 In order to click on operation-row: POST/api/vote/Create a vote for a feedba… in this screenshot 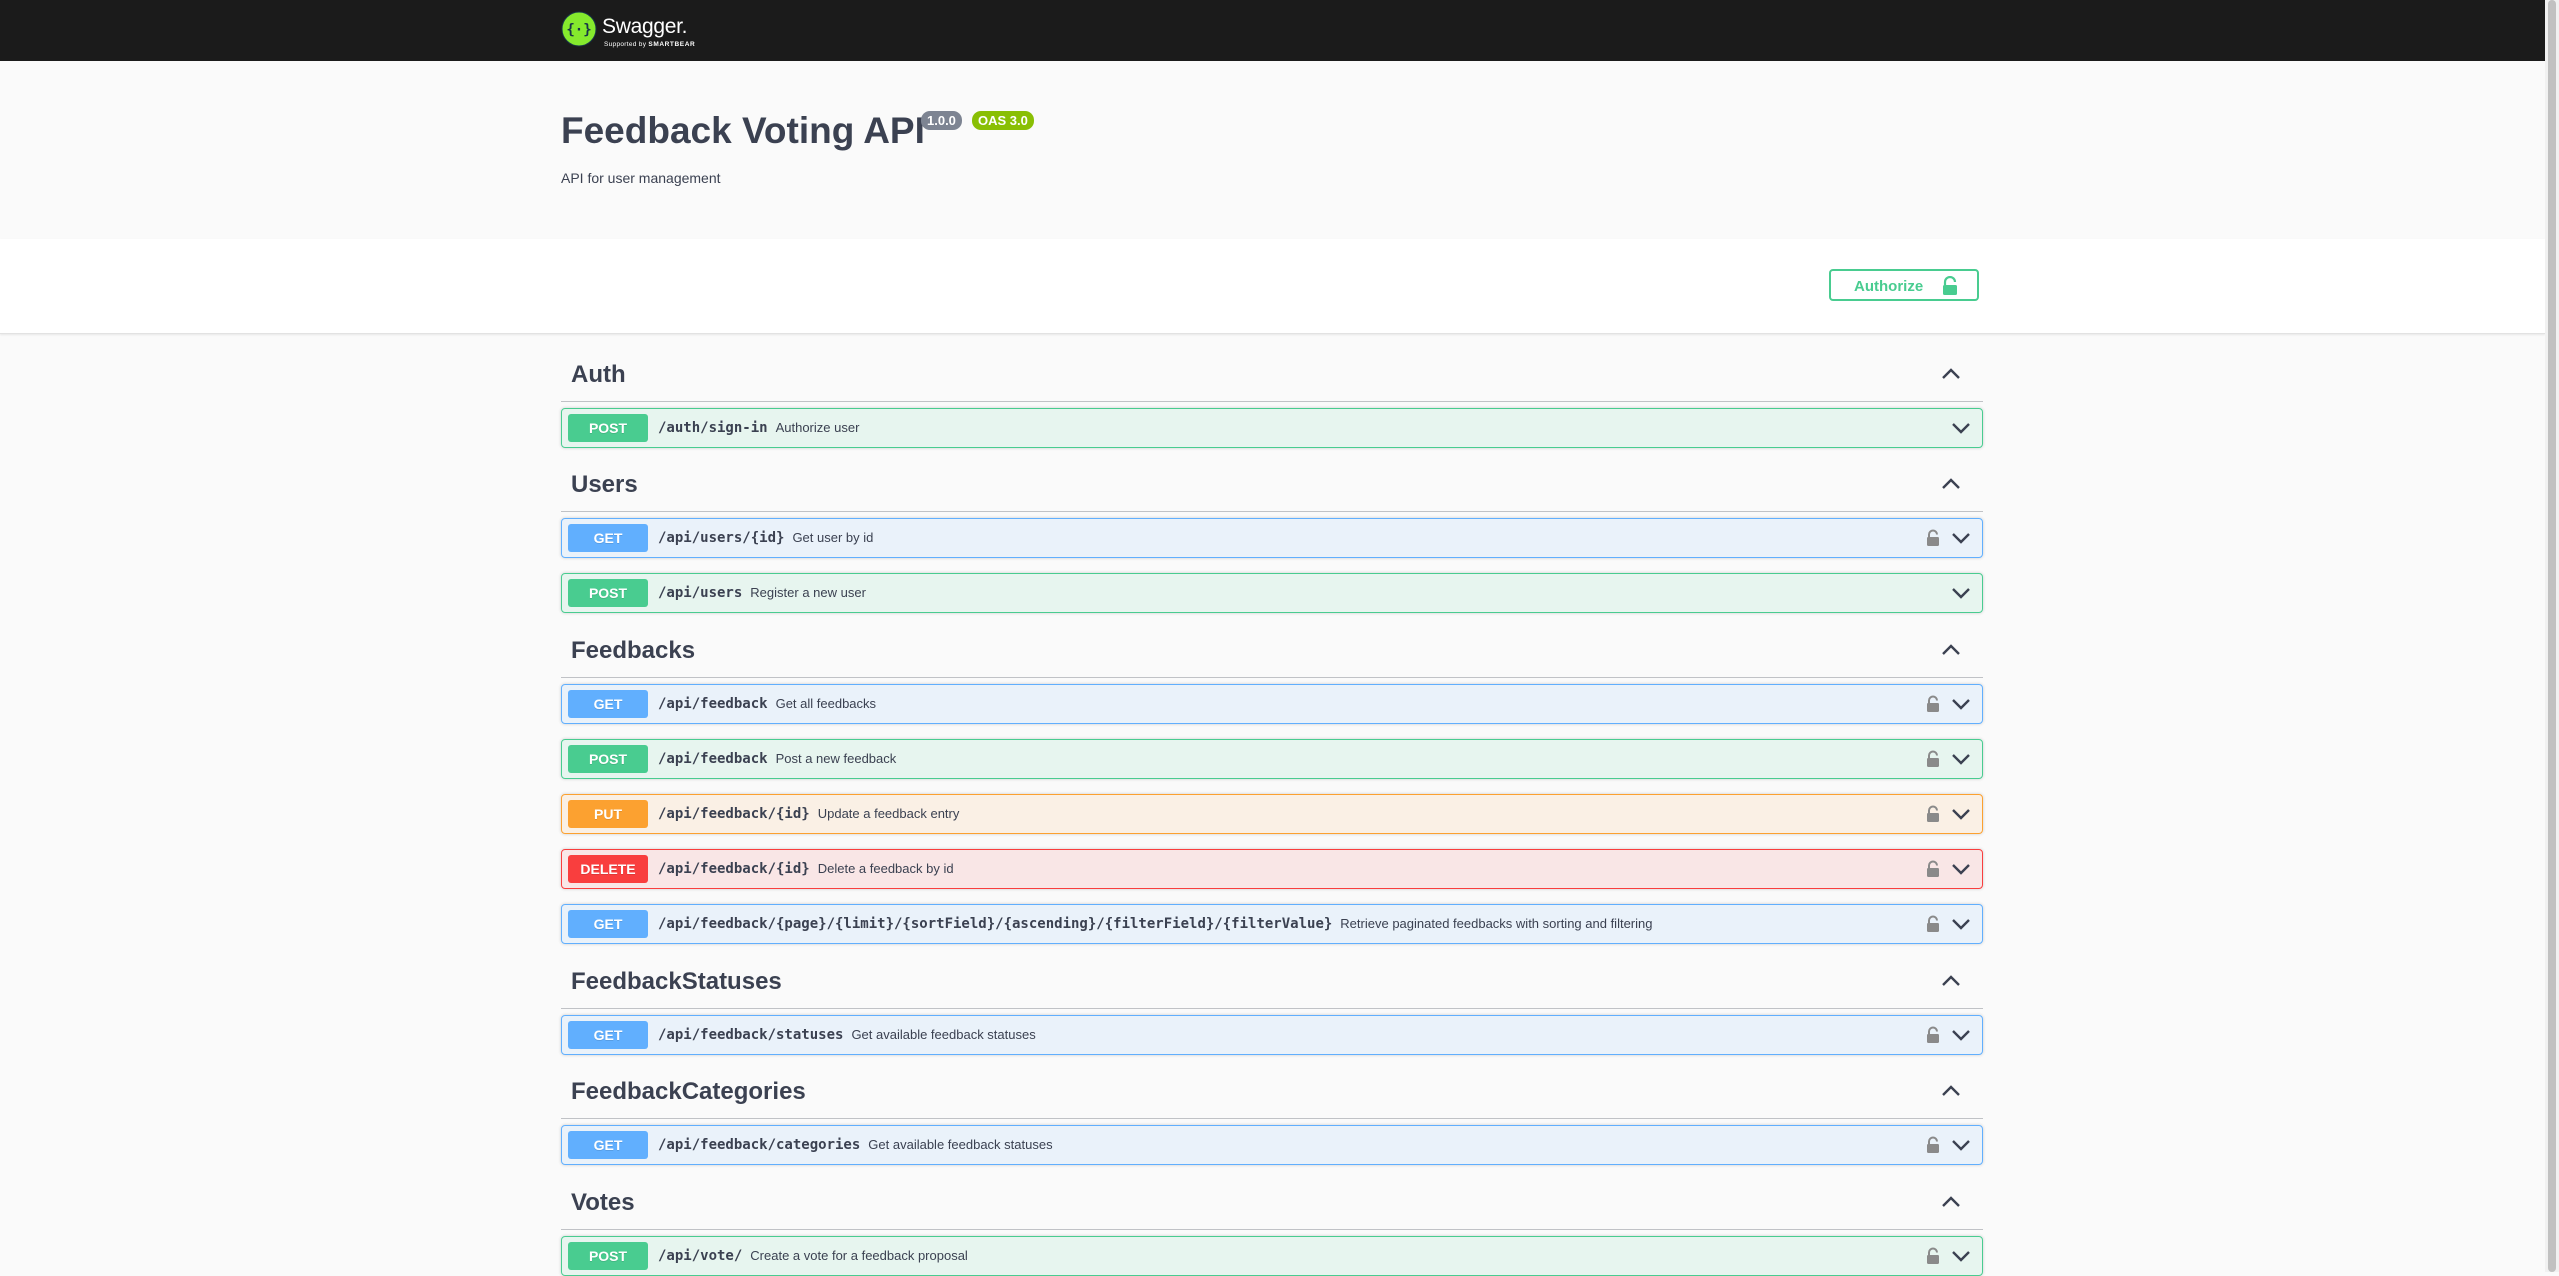, I will do `click(1272, 1256)`.